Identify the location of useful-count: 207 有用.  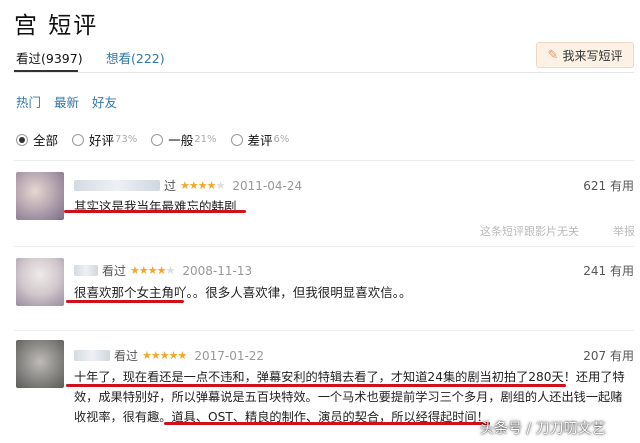
(608, 355).